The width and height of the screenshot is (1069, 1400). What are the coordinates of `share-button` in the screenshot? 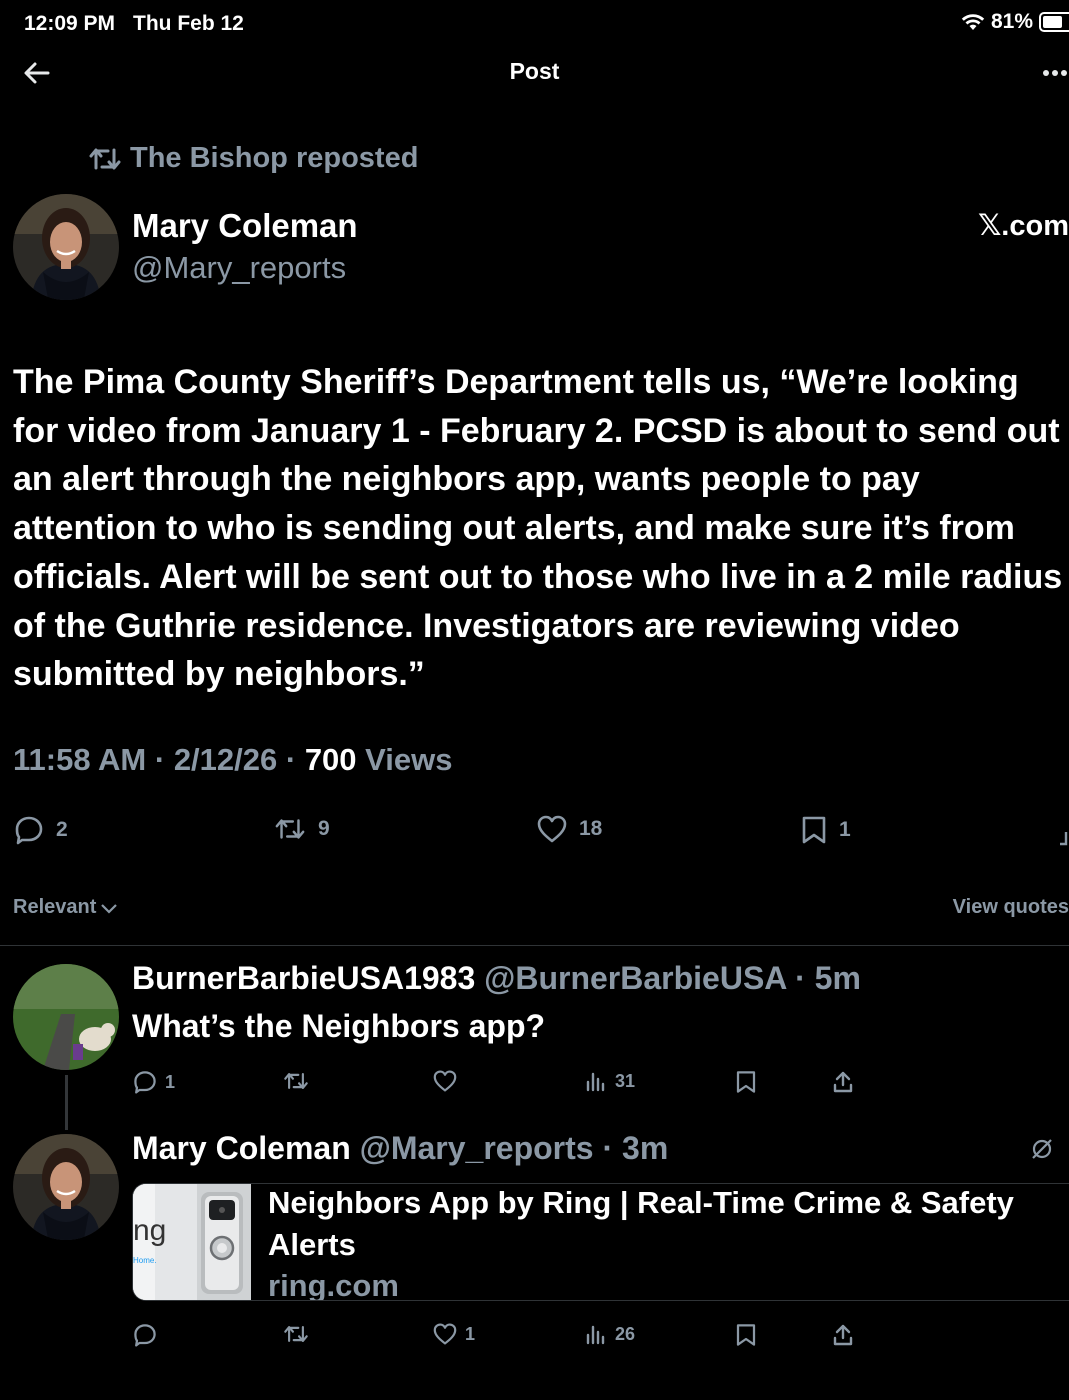 It's located at (1064, 839).